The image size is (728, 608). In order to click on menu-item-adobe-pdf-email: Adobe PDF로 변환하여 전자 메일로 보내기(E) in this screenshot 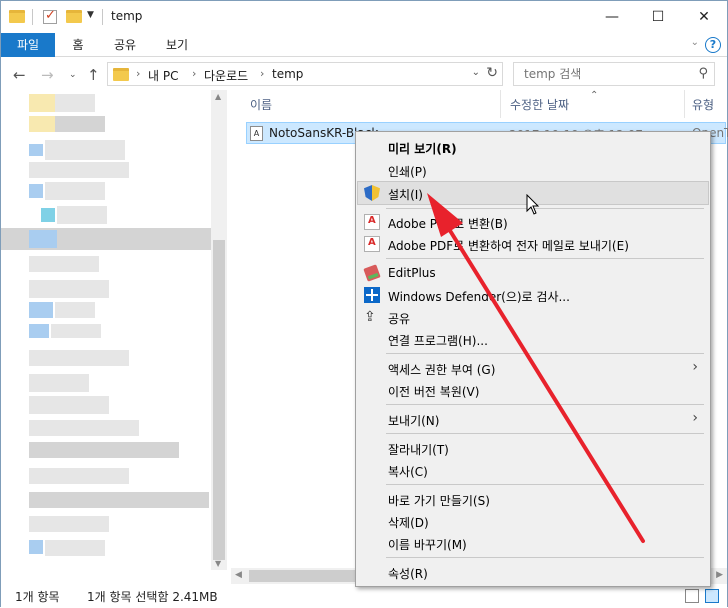, I will do `click(533, 244)`.